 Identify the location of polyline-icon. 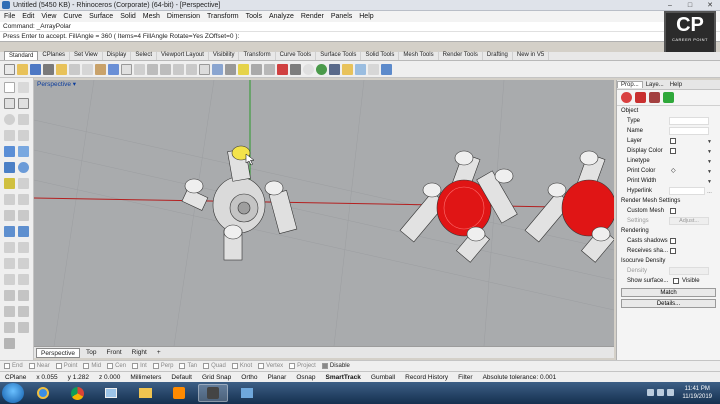
(9, 103).